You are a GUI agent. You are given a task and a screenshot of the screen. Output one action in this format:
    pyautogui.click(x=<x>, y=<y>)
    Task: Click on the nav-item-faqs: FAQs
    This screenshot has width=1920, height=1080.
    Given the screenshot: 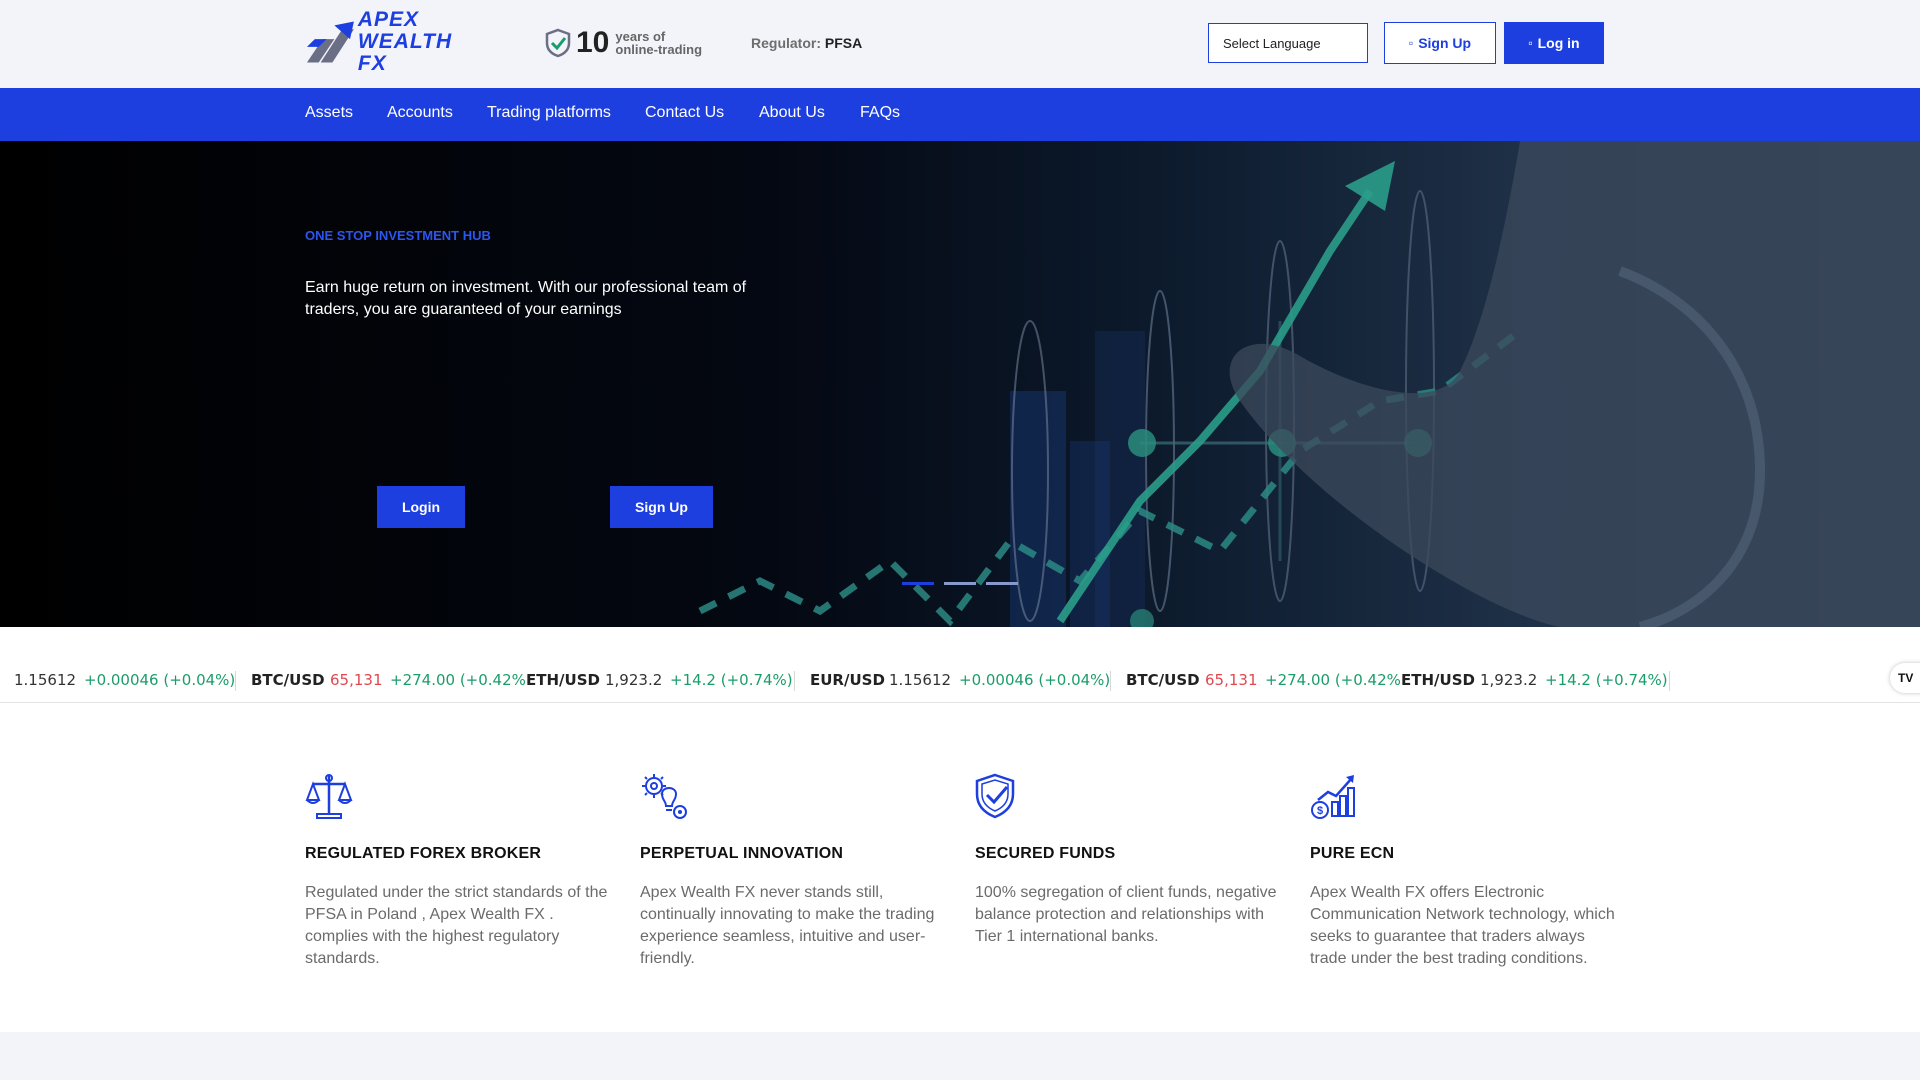 What is the action you would take?
    pyautogui.click(x=880, y=113)
    